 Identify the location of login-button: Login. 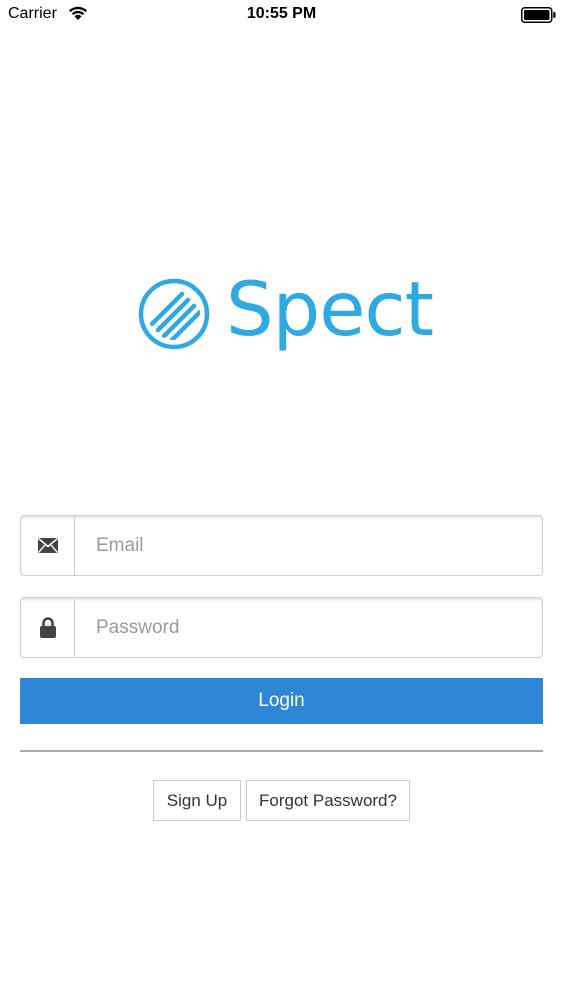
(281, 701).